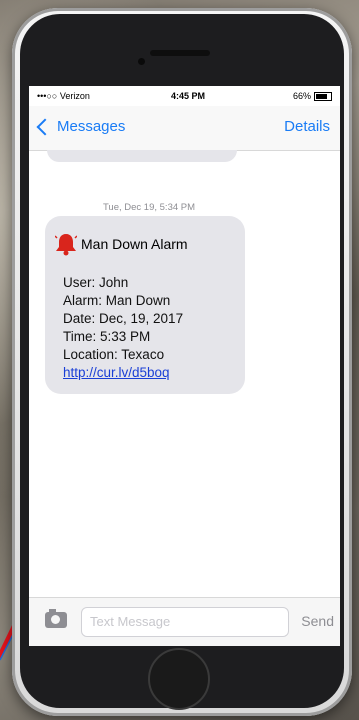 Image resolution: width=359 pixels, height=720 pixels. What do you see at coordinates (301, 96) in the screenshot?
I see `battery-percent: 66%` at bounding box center [301, 96].